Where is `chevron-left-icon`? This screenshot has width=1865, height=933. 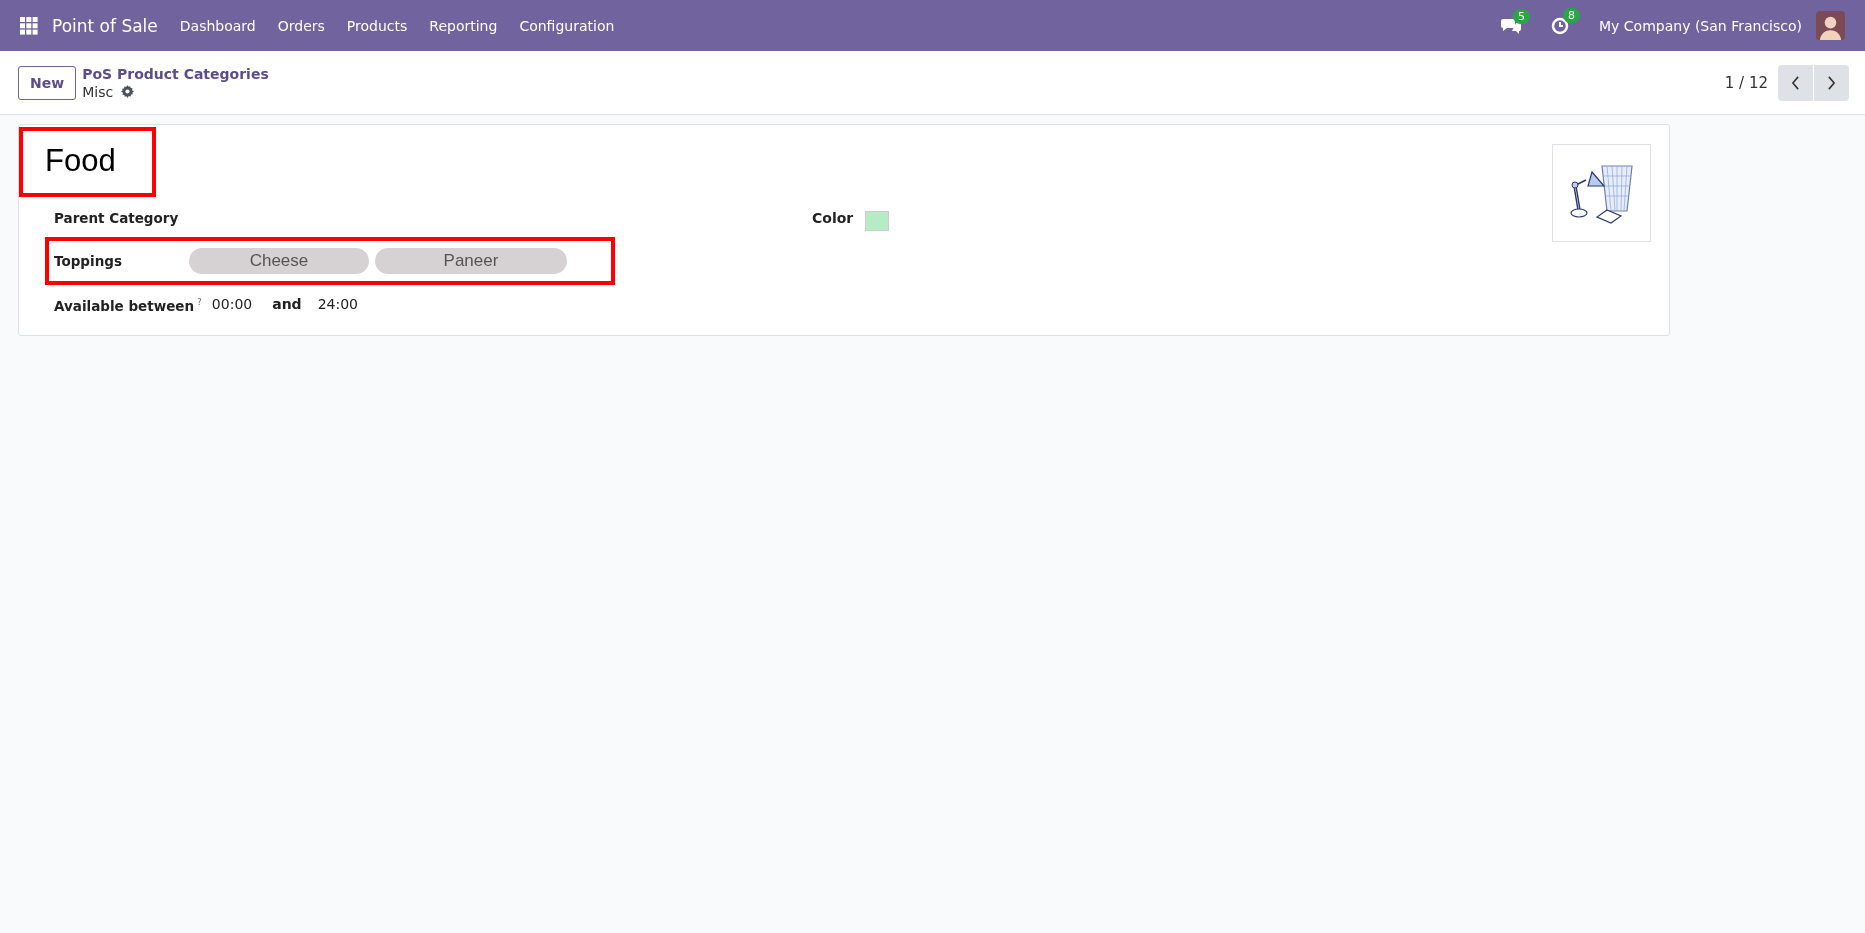 chevron-left-icon is located at coordinates (1795, 82).